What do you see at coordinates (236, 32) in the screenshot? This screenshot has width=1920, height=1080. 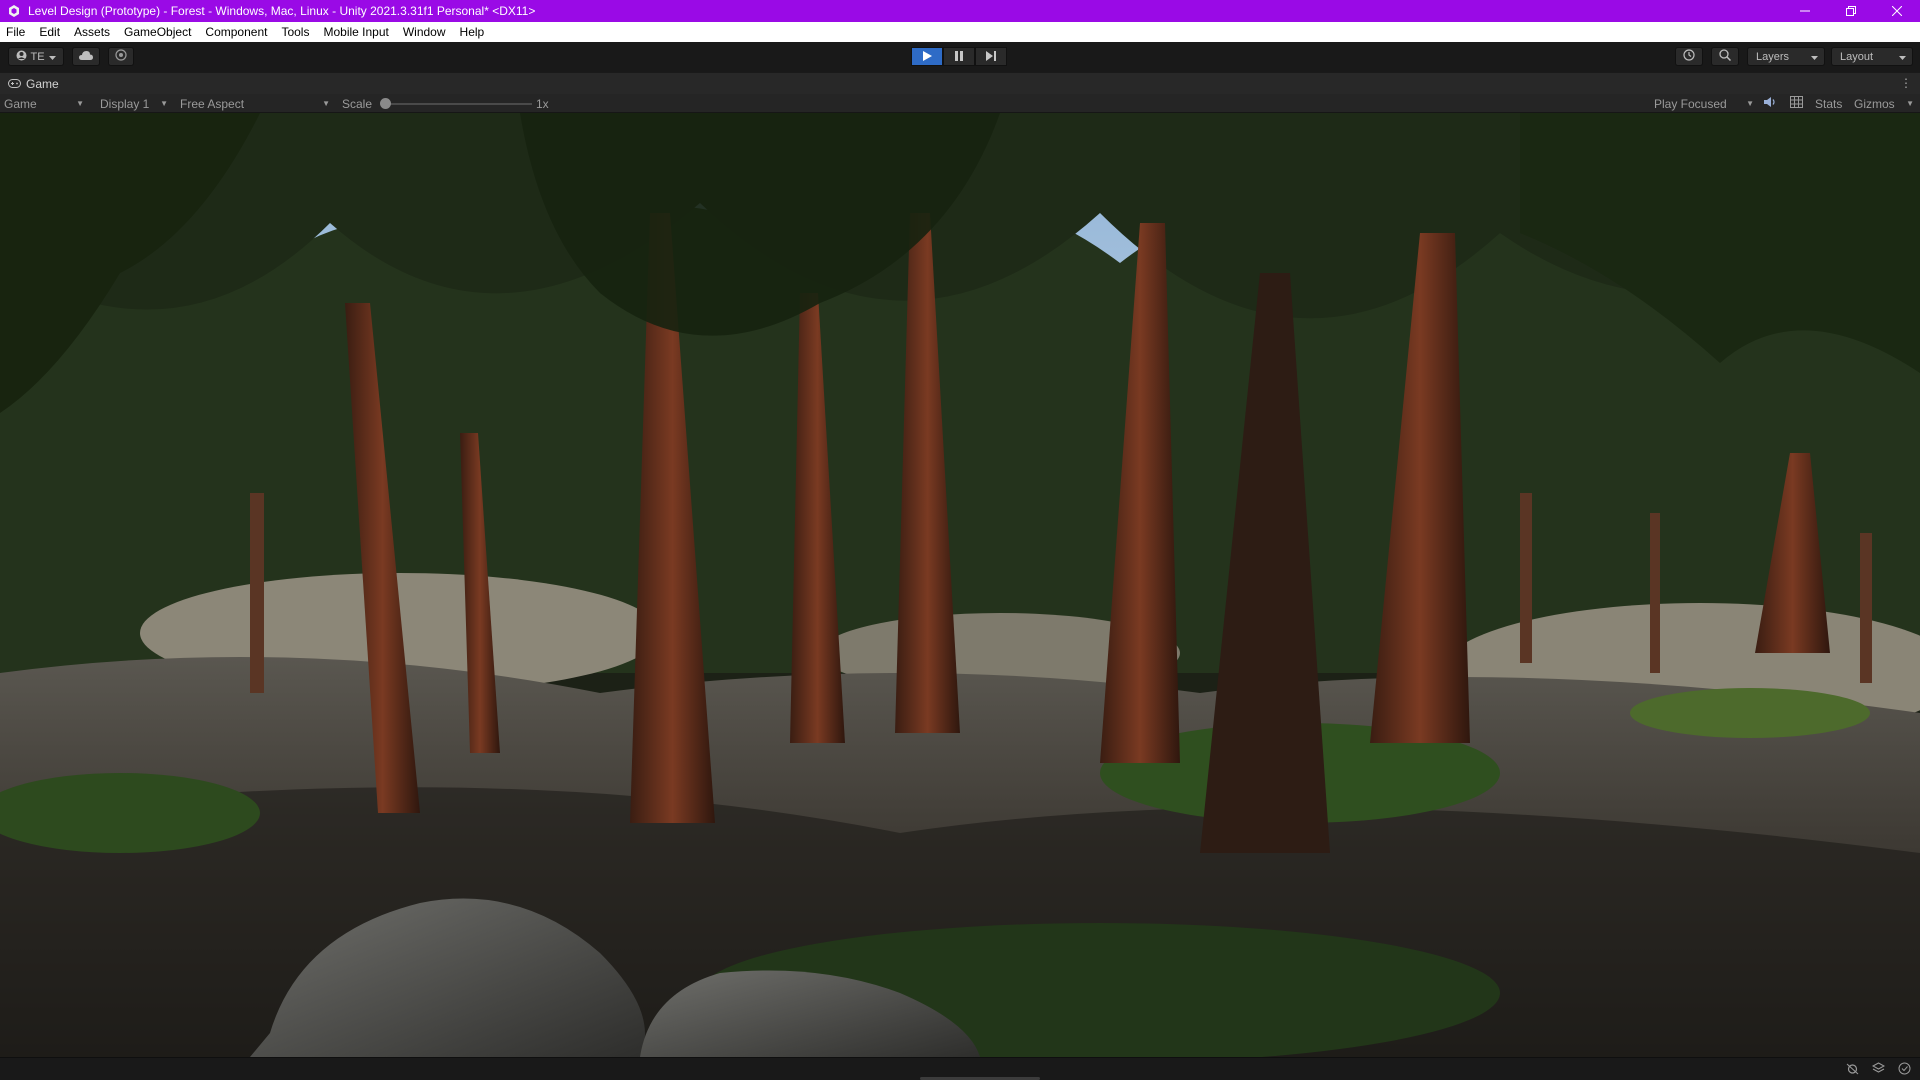 I see `menu-component: Component` at bounding box center [236, 32].